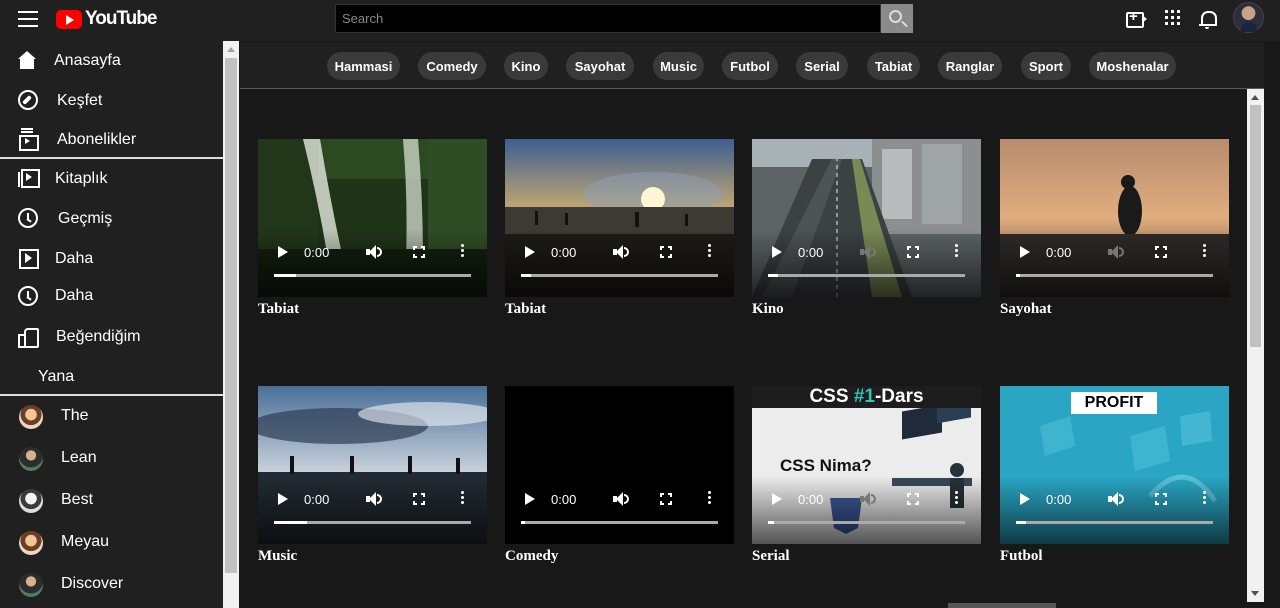  Describe the element at coordinates (87, 60) in the screenshot. I see `sidebar-item-label: Anasayfa` at that location.